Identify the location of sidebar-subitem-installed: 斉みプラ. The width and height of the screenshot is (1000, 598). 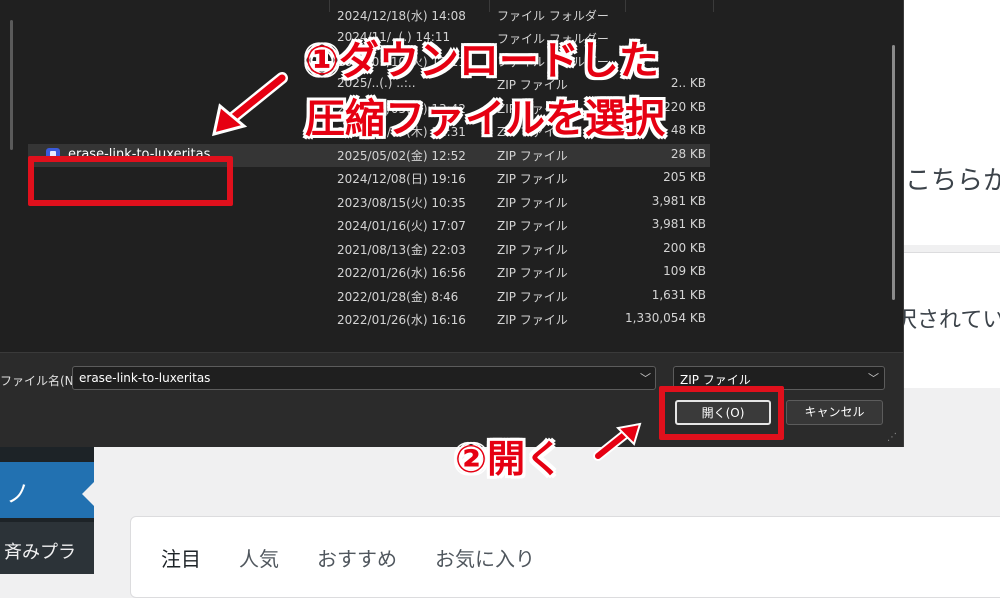
(47, 548).